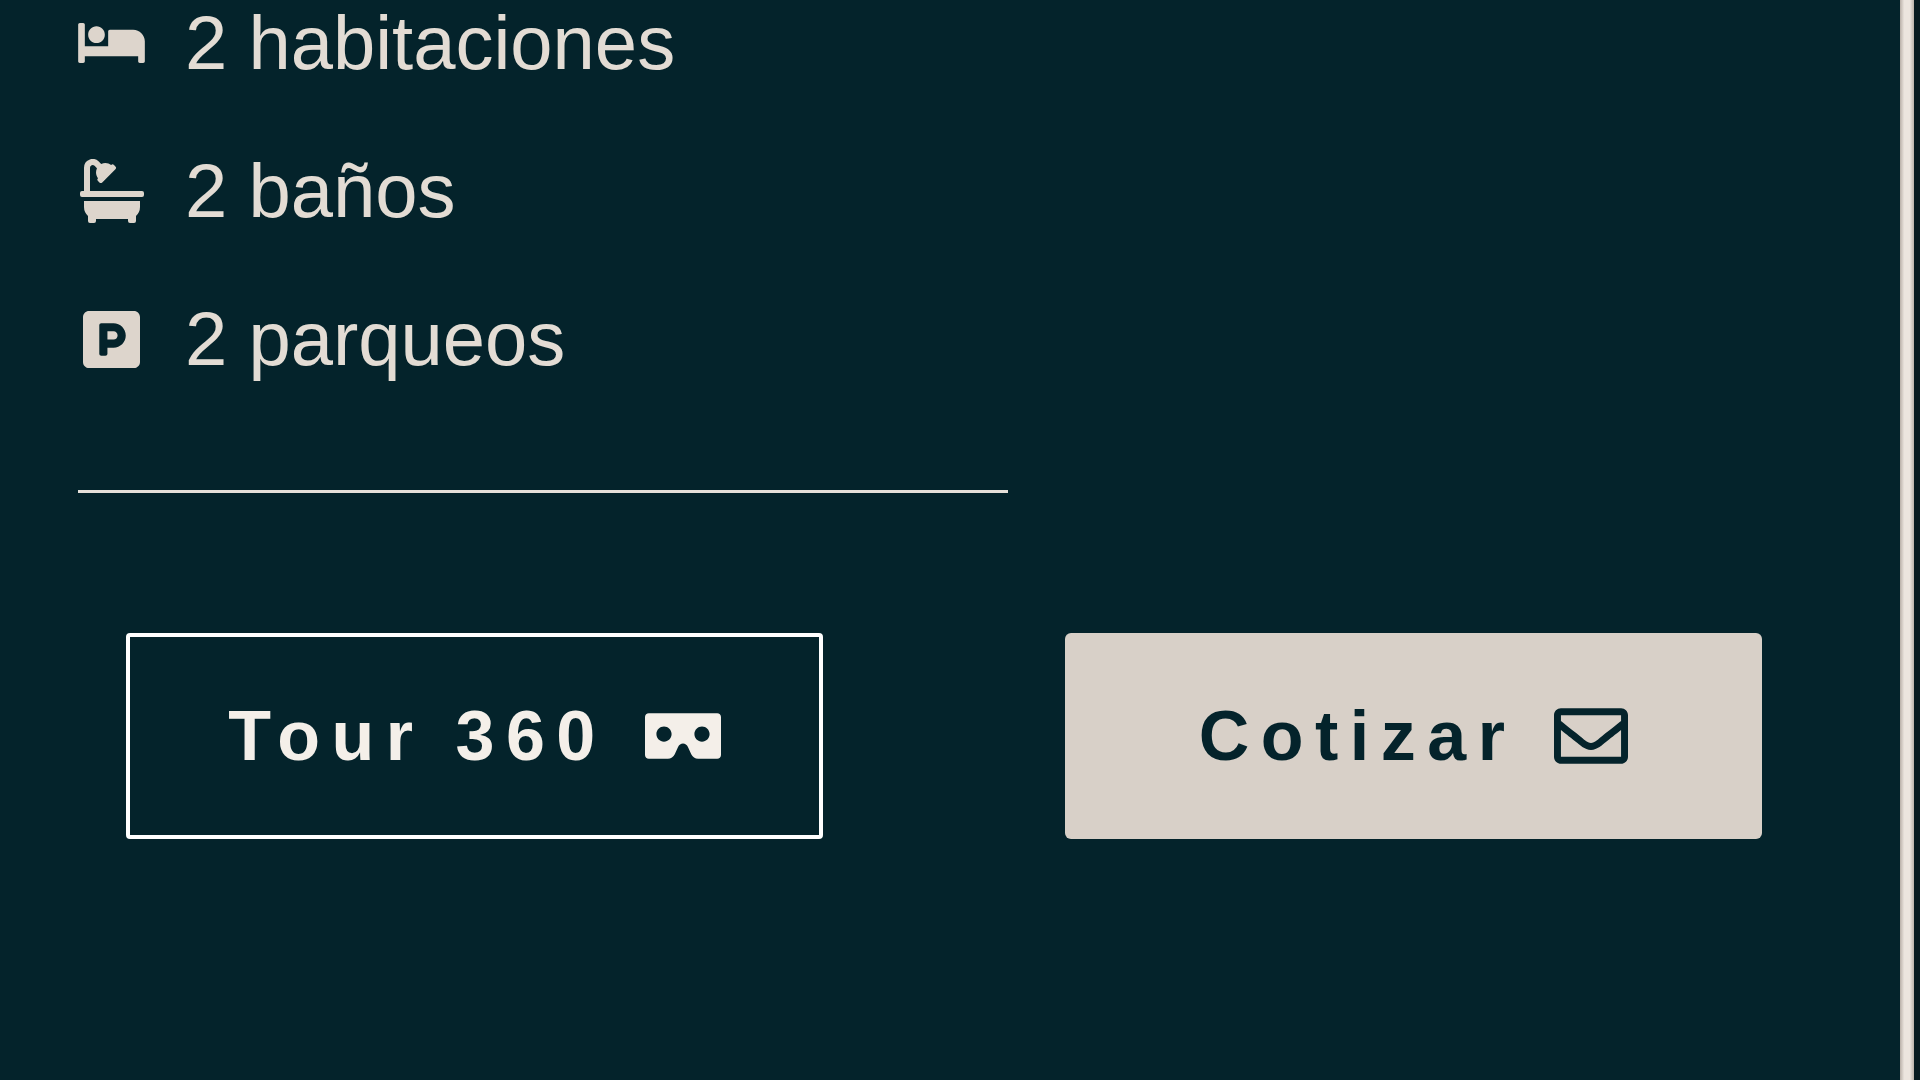  I want to click on vr-headset-icon, so click(682, 736).